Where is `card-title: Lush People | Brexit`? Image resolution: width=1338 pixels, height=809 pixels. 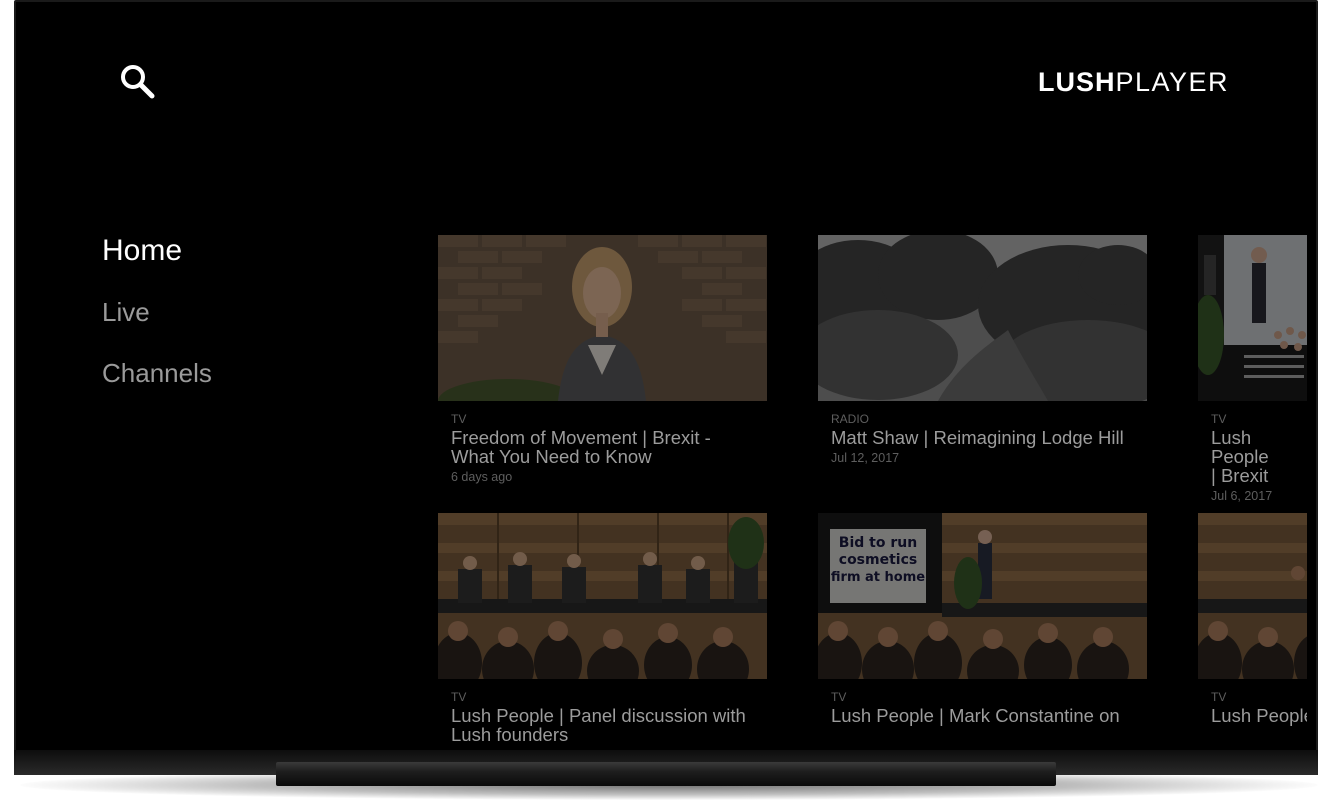
card-title: Lush People | Brexit is located at coordinates (1240, 456).